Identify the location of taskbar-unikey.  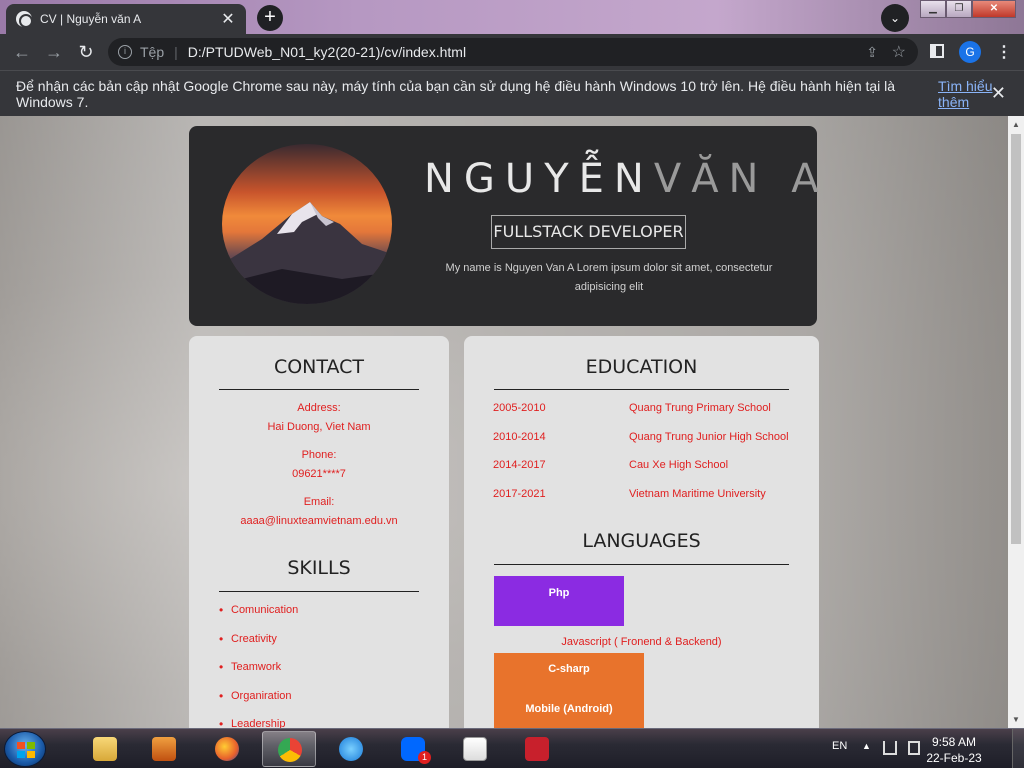
(475, 749).